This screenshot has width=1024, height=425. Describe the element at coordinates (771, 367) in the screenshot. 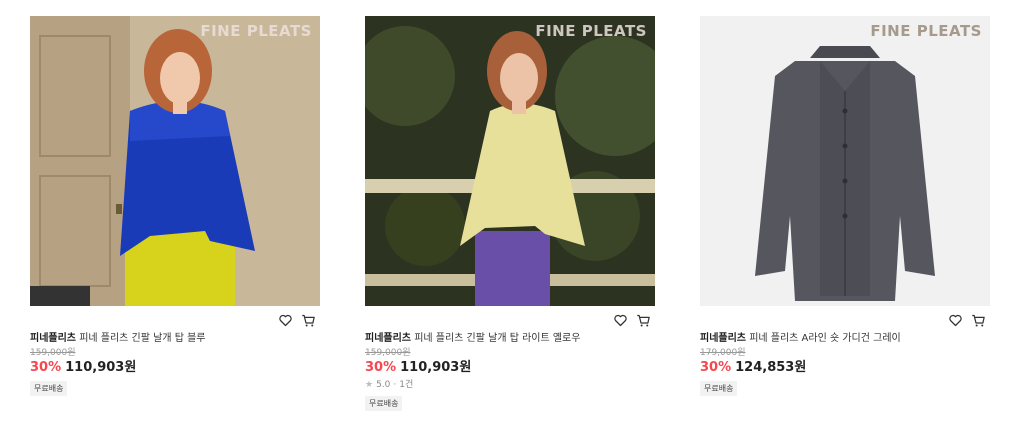

I see `sale-price: 124,853원` at that location.